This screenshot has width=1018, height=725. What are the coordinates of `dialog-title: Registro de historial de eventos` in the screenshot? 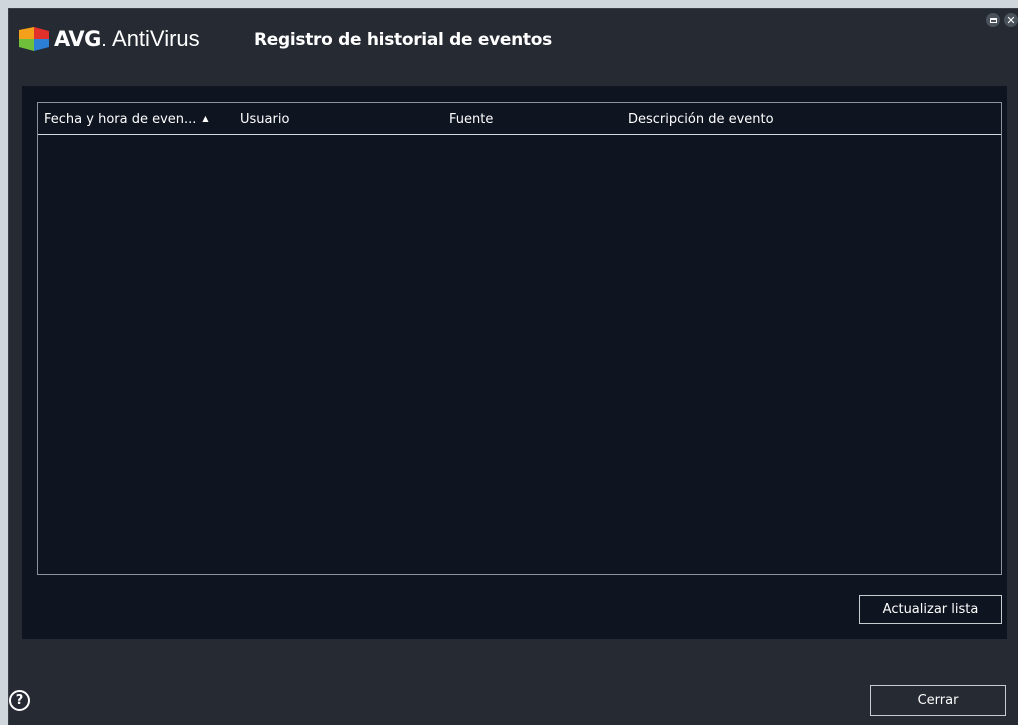 It's located at (403, 40).